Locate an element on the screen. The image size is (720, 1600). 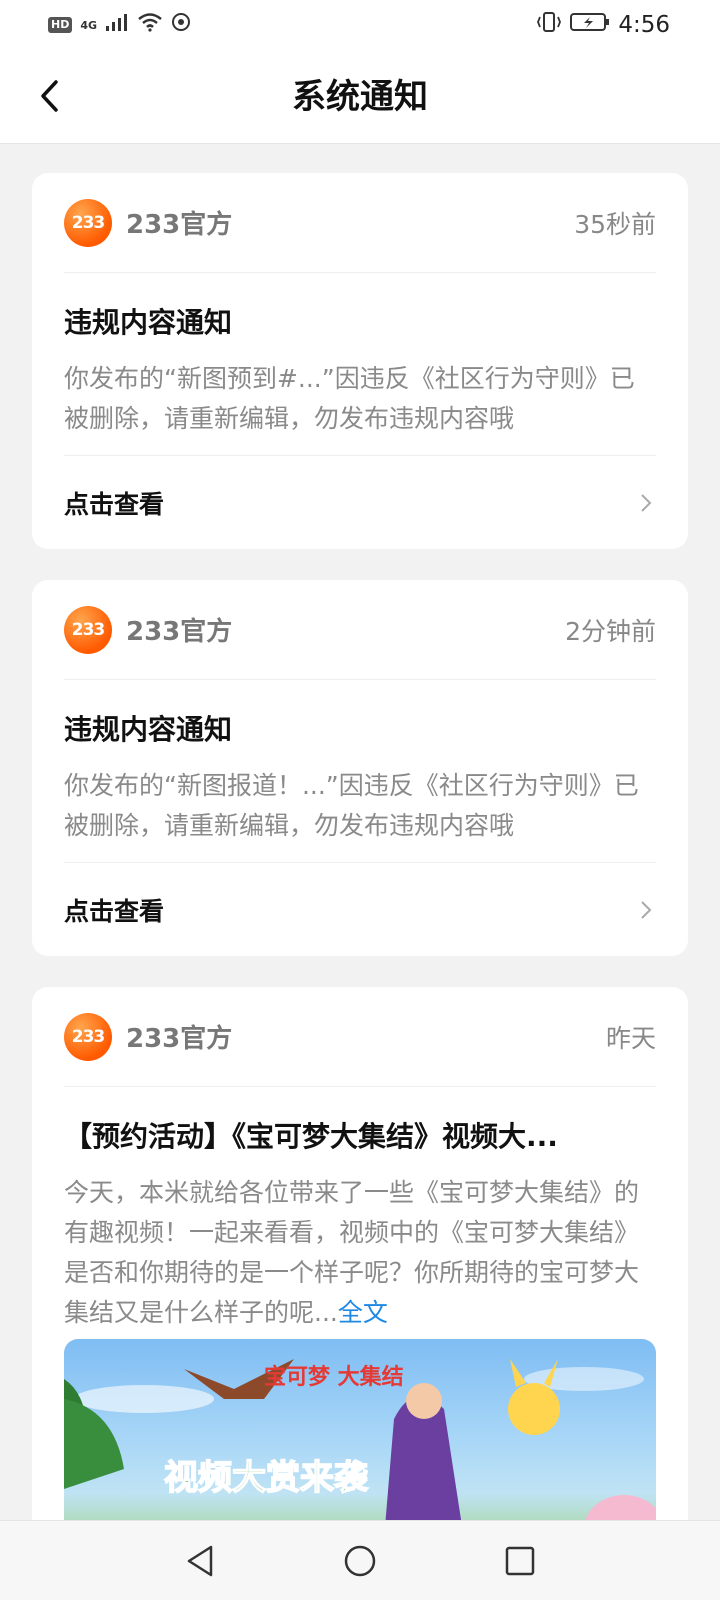
timestamp: 昨天 is located at coordinates (630, 1038).